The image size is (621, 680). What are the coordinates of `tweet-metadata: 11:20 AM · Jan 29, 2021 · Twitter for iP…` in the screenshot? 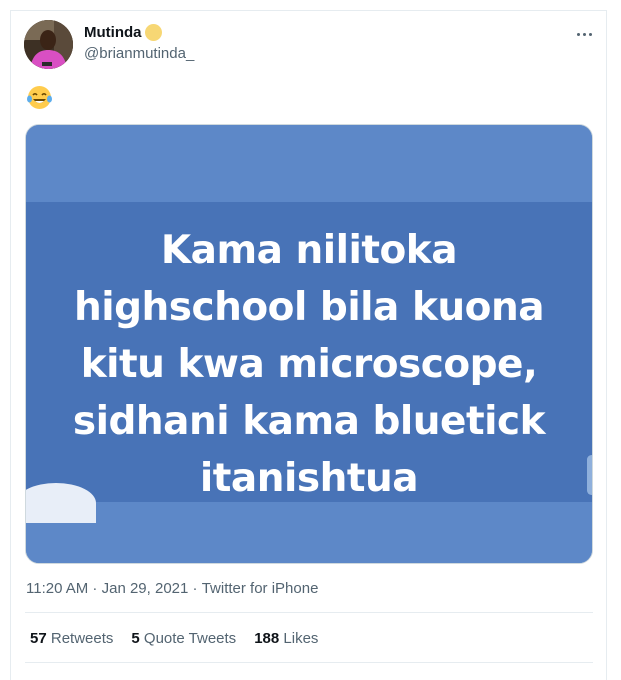 It's located at (172, 588).